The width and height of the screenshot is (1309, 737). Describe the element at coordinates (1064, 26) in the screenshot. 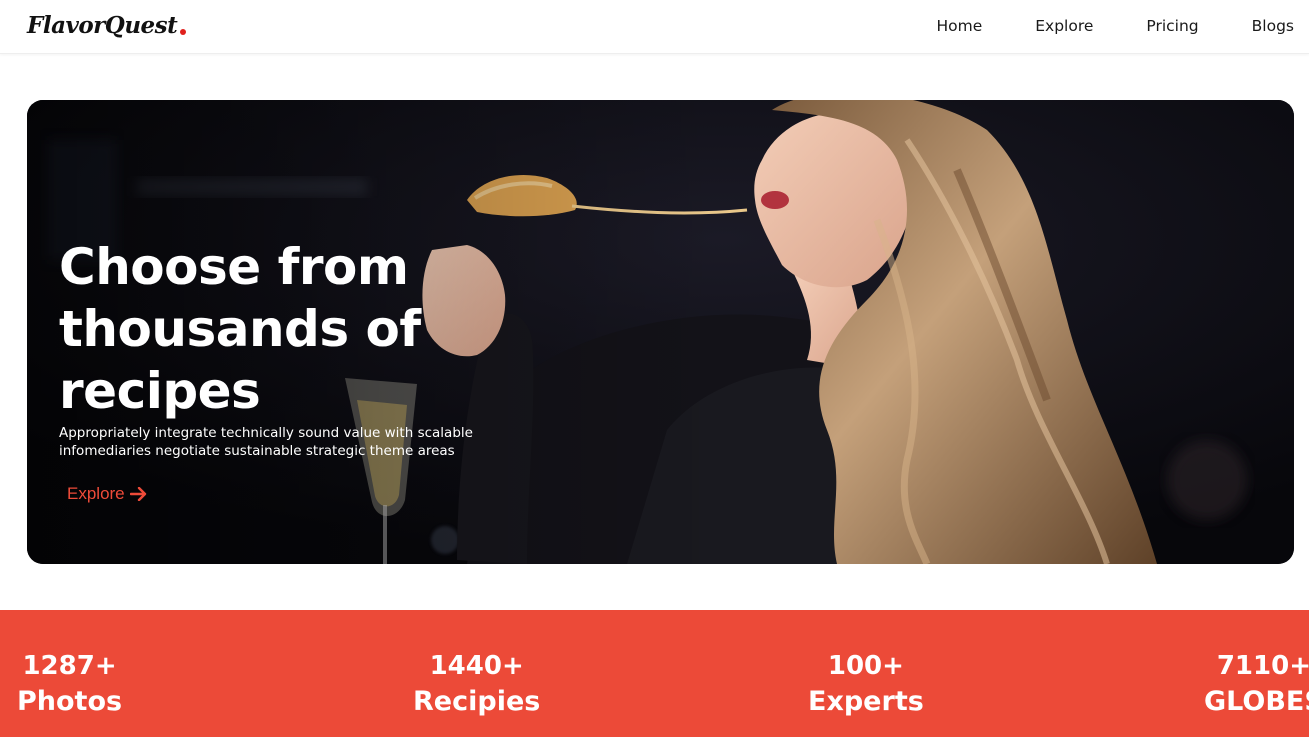

I see `nav-link-explore: Explore` at that location.